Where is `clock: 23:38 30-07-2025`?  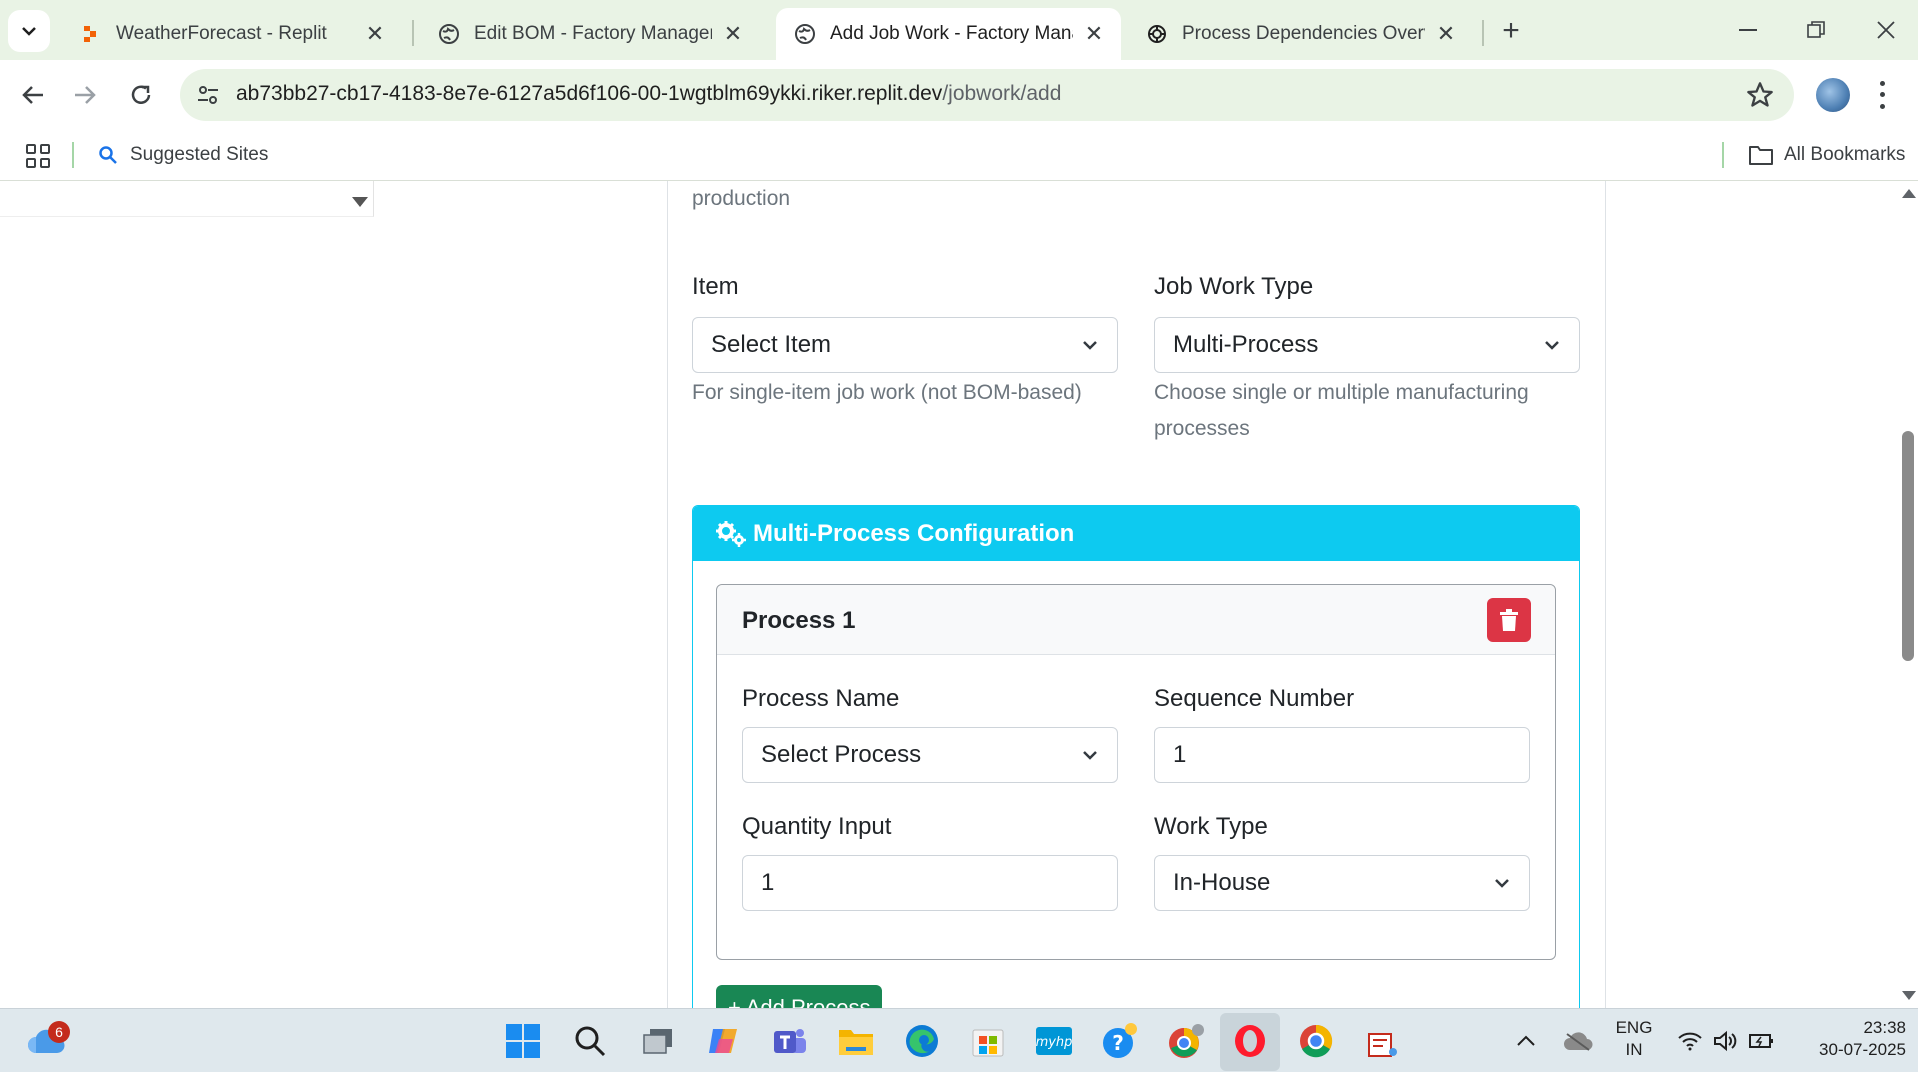 clock: 23:38 30-07-2025 is located at coordinates (1846, 1039).